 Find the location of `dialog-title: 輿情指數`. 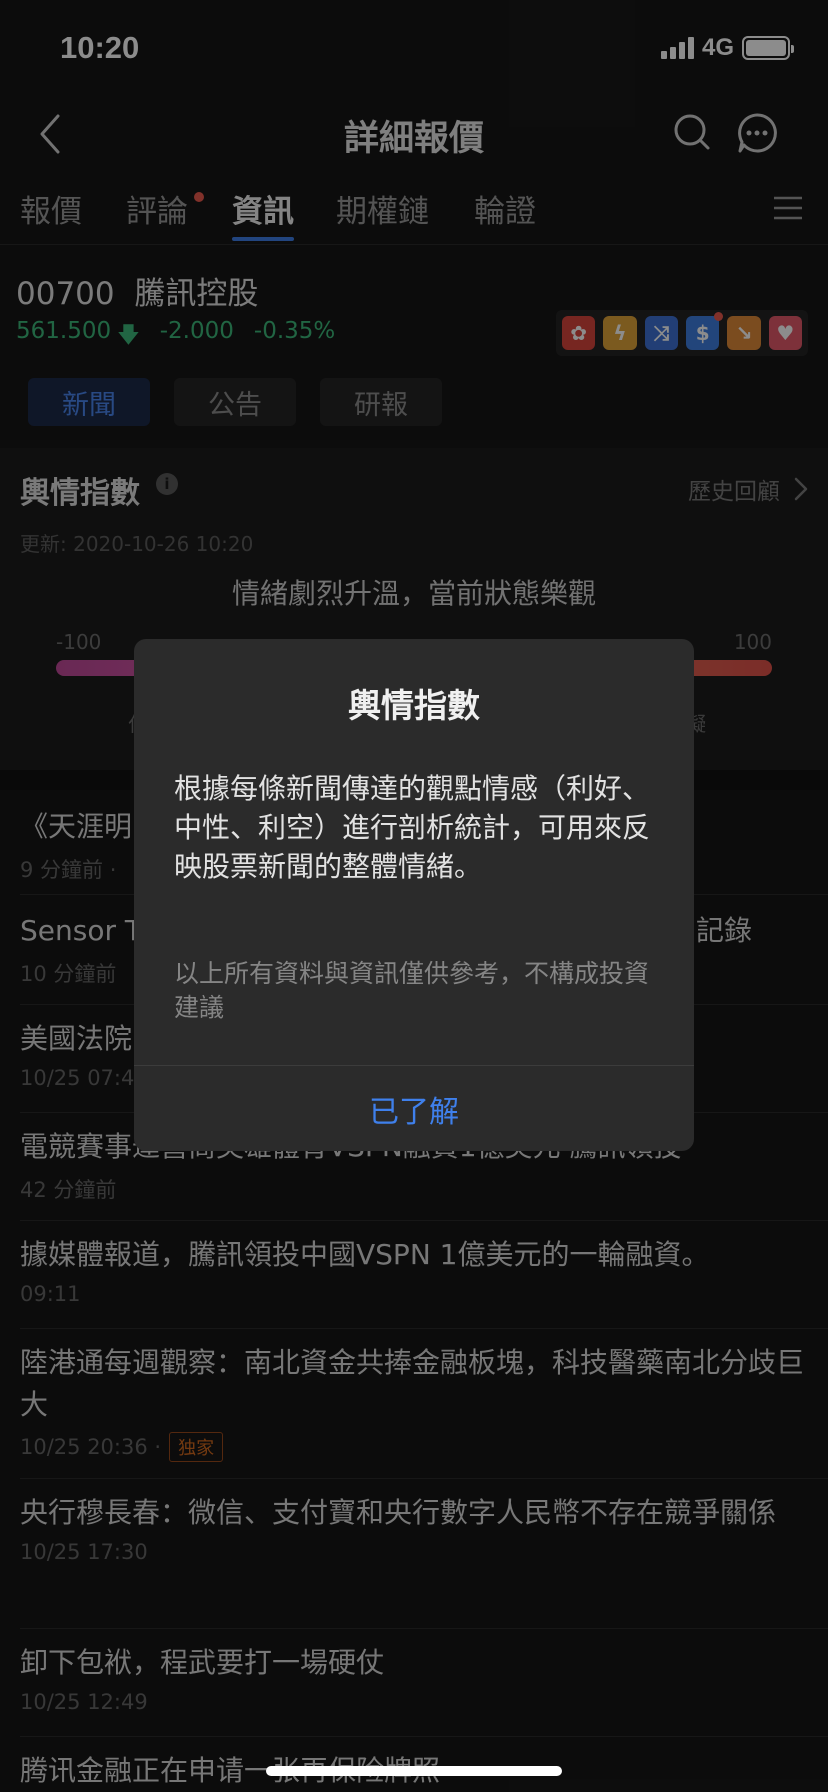

dialog-title: 輿情指數 is located at coordinates (414, 705).